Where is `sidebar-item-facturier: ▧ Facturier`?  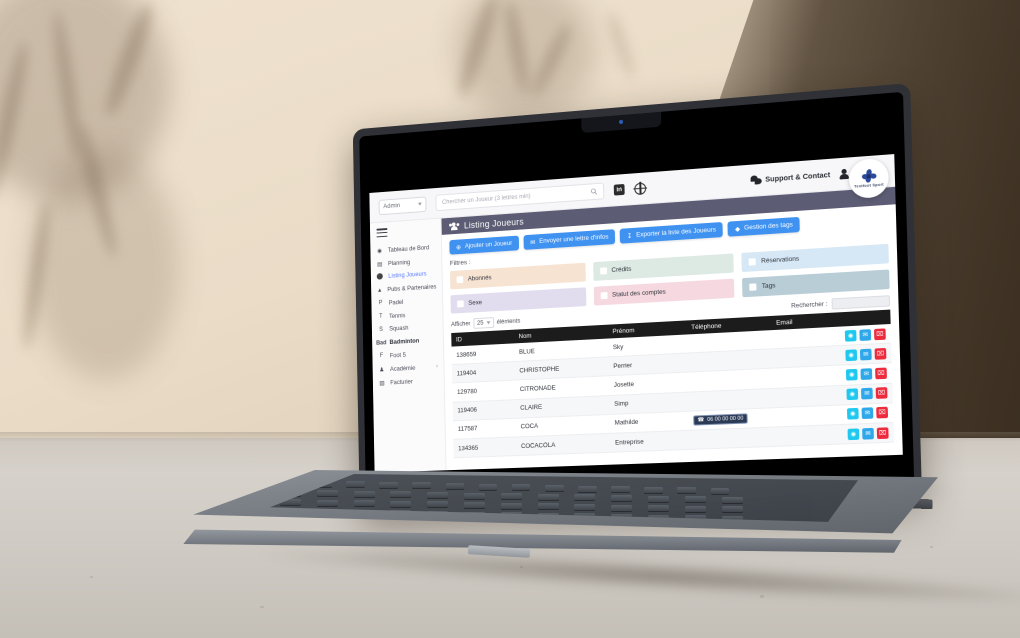 sidebar-item-facturier: ▧ Facturier is located at coordinates (408, 381).